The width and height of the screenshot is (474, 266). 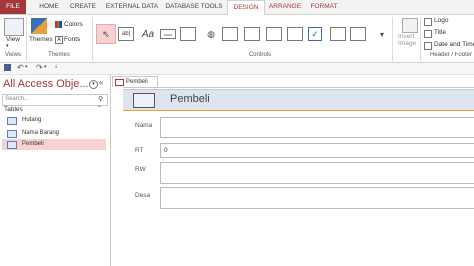 What do you see at coordinates (33, 144) in the screenshot?
I see `nav-item-label: Pembeli` at bounding box center [33, 144].